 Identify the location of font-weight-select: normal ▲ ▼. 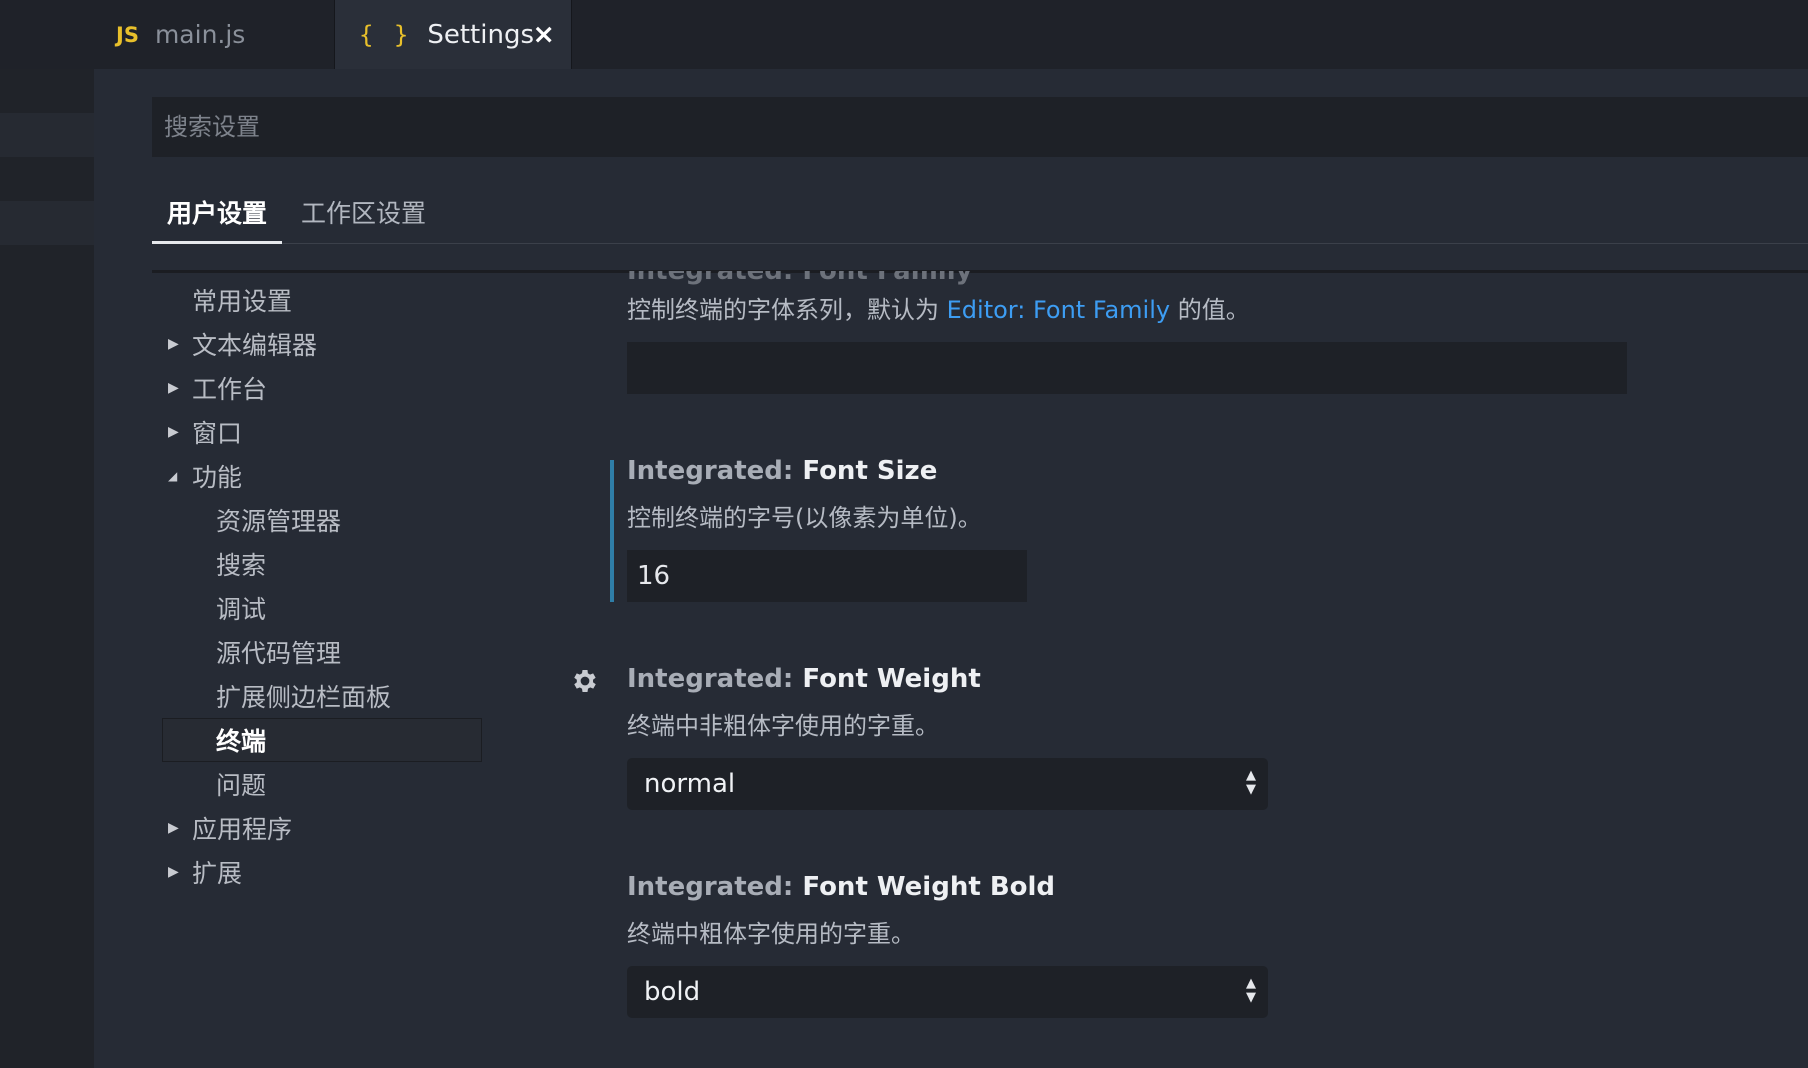
(947, 784).